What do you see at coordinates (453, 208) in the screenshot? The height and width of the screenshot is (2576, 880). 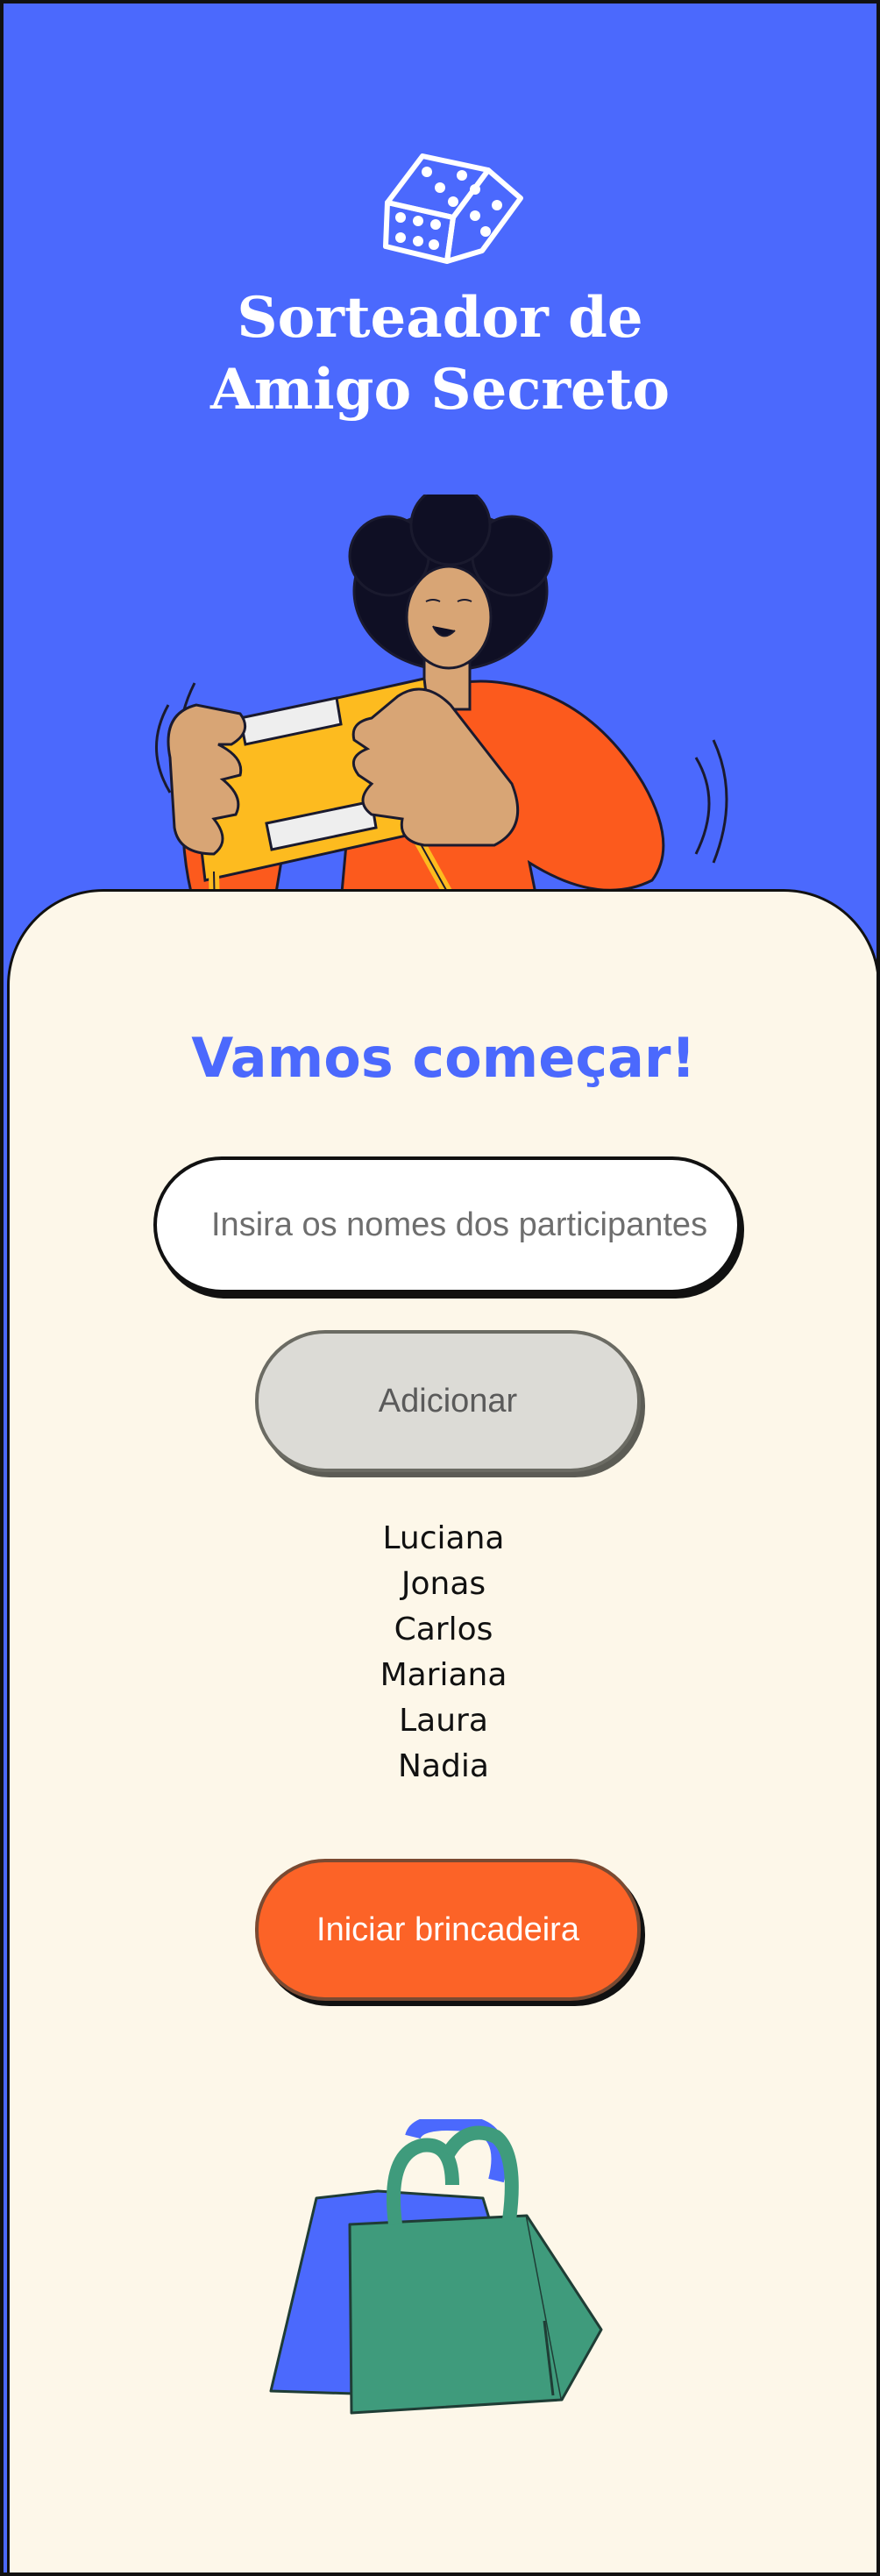 I see `dice-icon` at bounding box center [453, 208].